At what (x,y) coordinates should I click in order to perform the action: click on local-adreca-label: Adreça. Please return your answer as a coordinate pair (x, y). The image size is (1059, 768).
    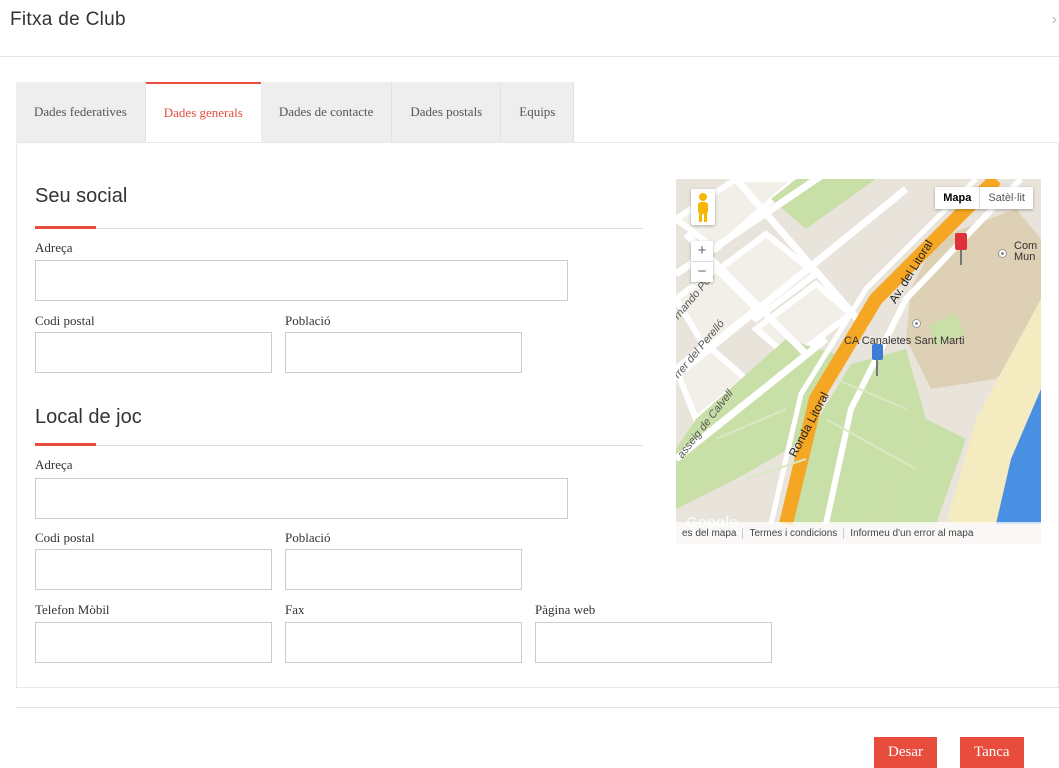
    Looking at the image, I should click on (54, 464).